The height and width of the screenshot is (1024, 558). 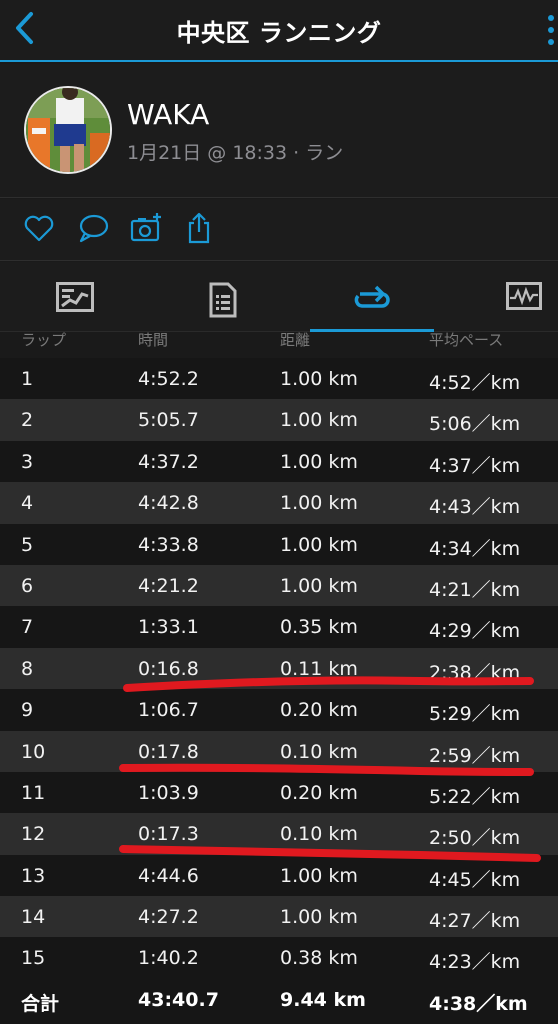 I want to click on lap-time: 1:40.2, so click(x=168, y=958).